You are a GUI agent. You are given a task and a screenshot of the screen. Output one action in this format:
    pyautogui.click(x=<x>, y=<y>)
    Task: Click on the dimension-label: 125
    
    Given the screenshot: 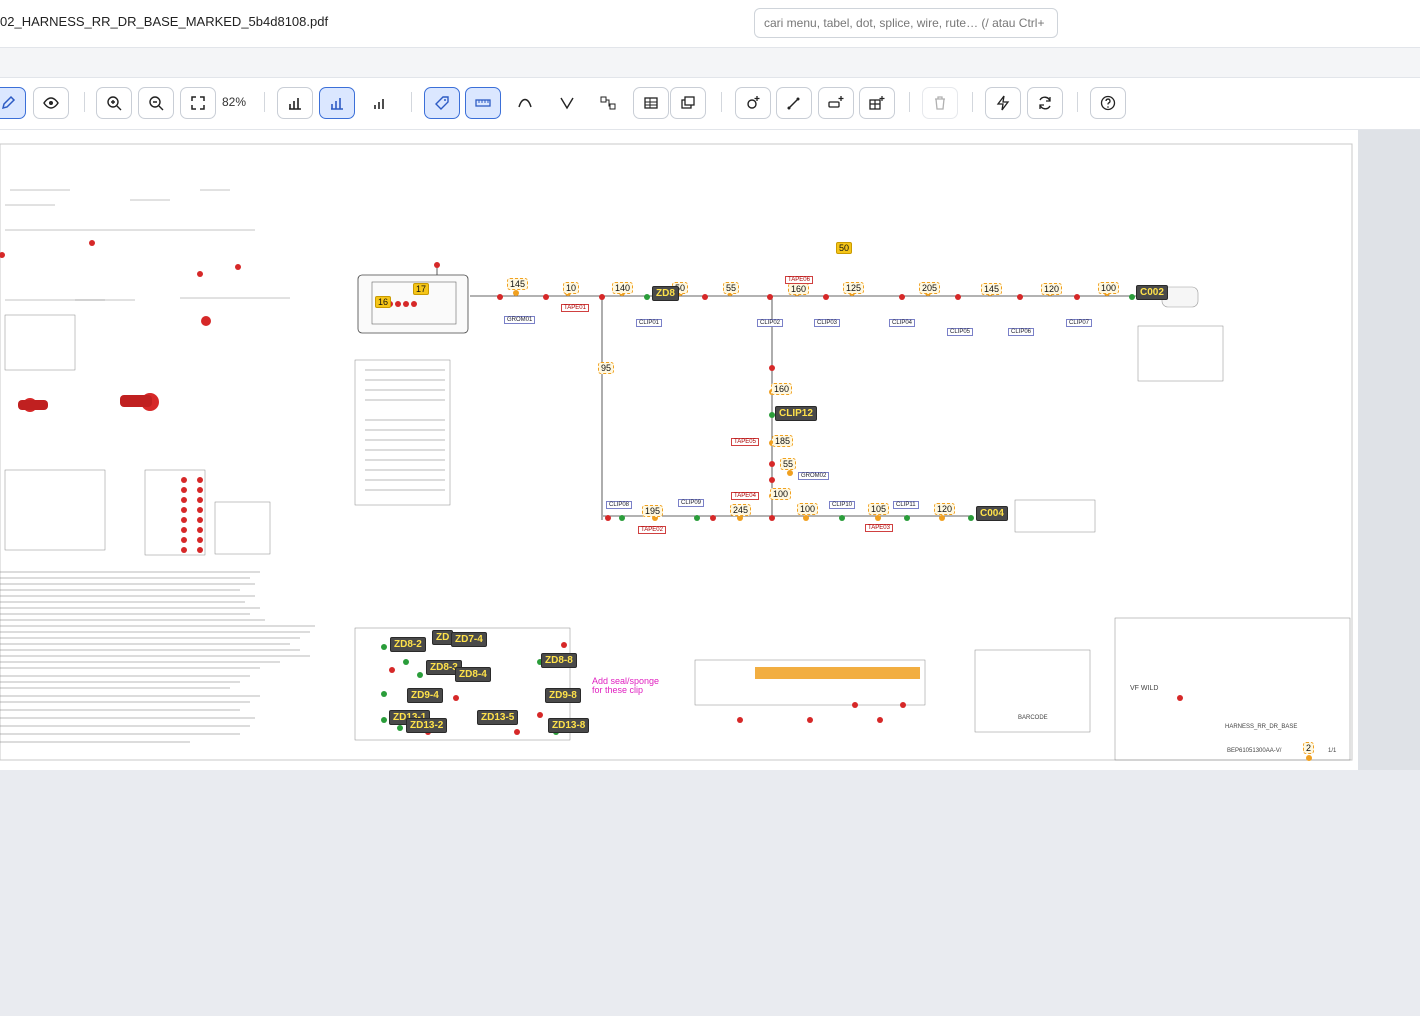 What is the action you would take?
    pyautogui.click(x=854, y=288)
    